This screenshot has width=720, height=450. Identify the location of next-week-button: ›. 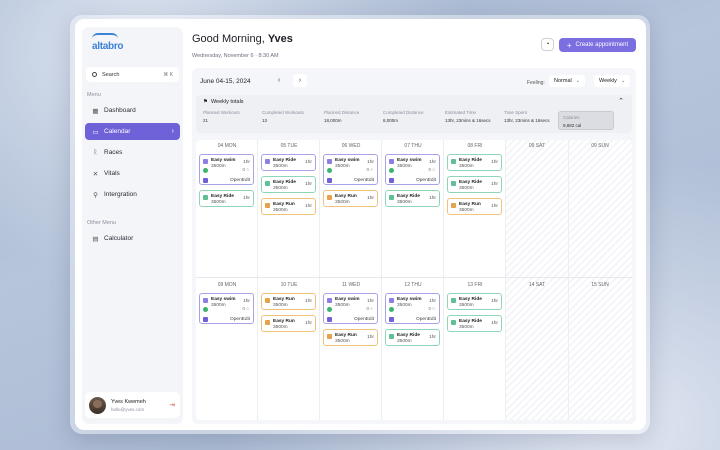
(300, 80).